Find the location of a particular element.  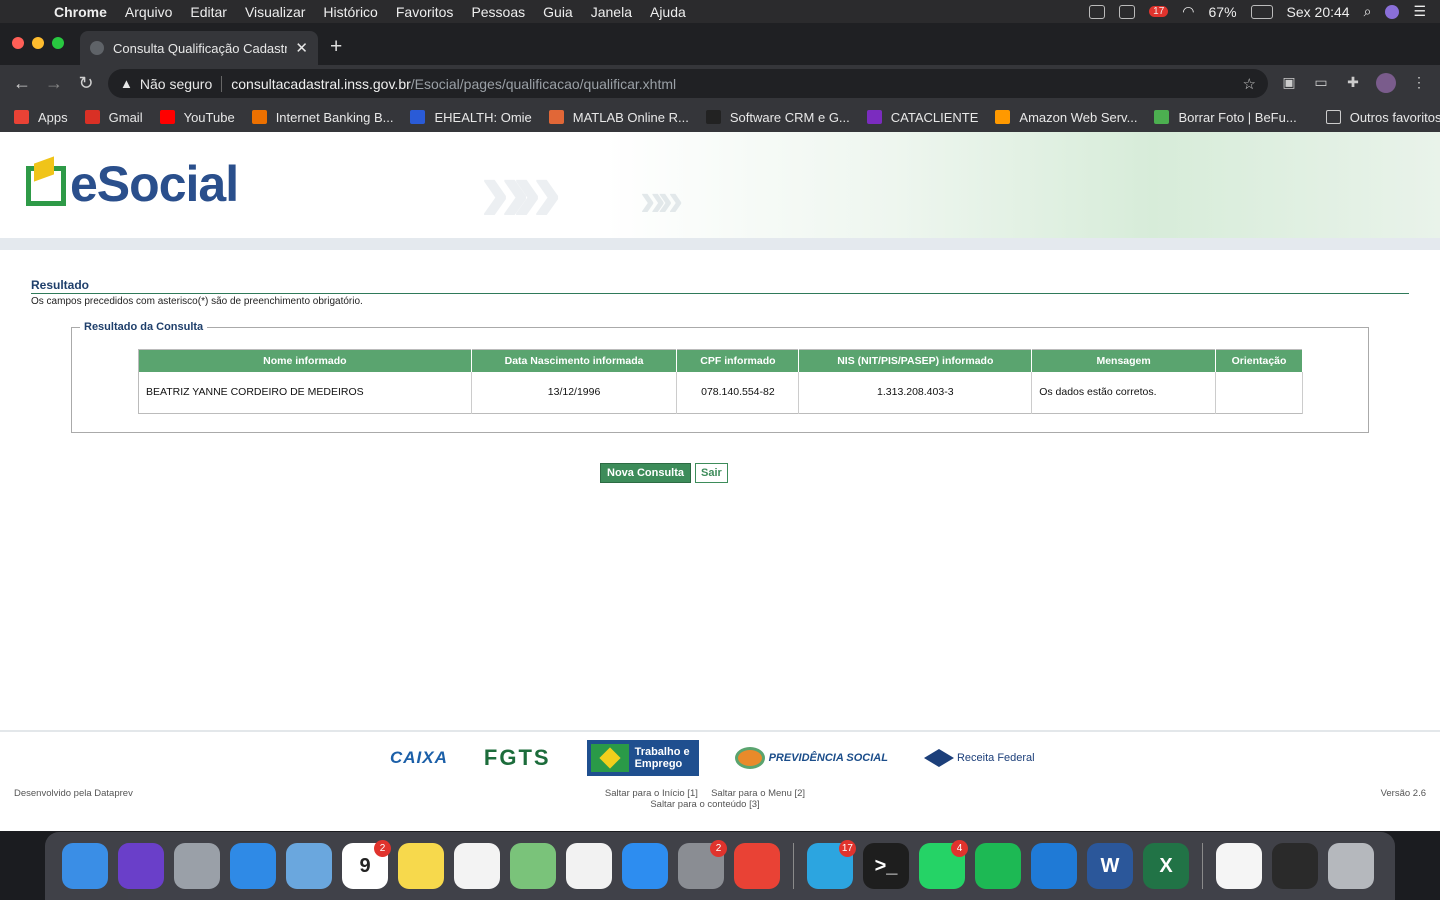

esocial-logo: eSocial is located at coordinates (132, 184).